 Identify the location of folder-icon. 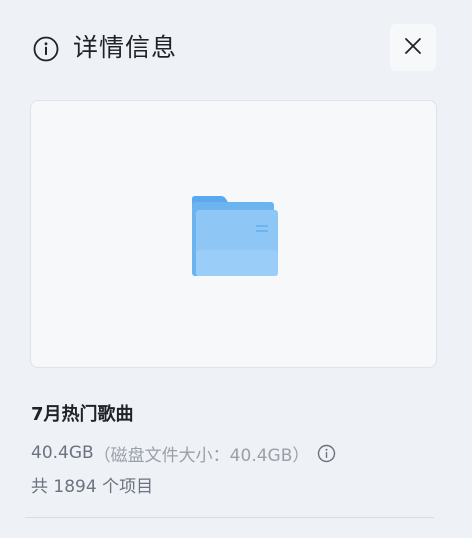
(235, 236).